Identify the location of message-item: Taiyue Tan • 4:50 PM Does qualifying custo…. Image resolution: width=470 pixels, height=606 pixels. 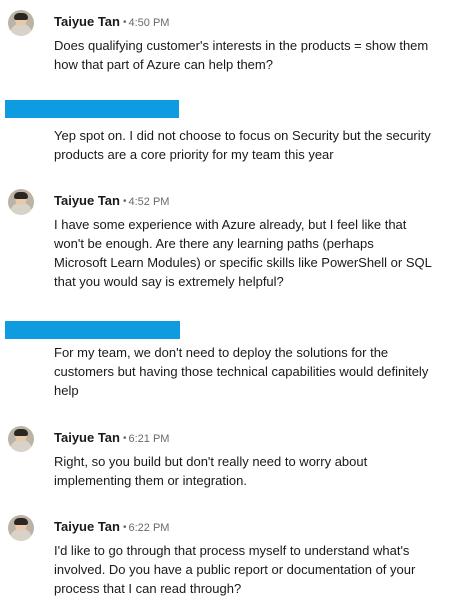
(235, 45).